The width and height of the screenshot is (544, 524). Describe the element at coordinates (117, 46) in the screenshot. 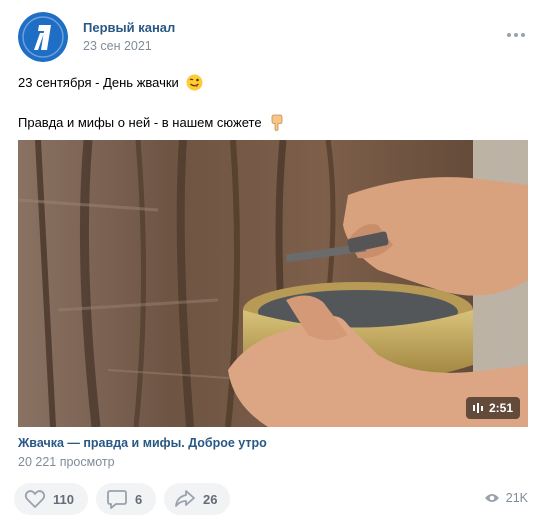

I see `post-date: 23 сен 2021` at that location.